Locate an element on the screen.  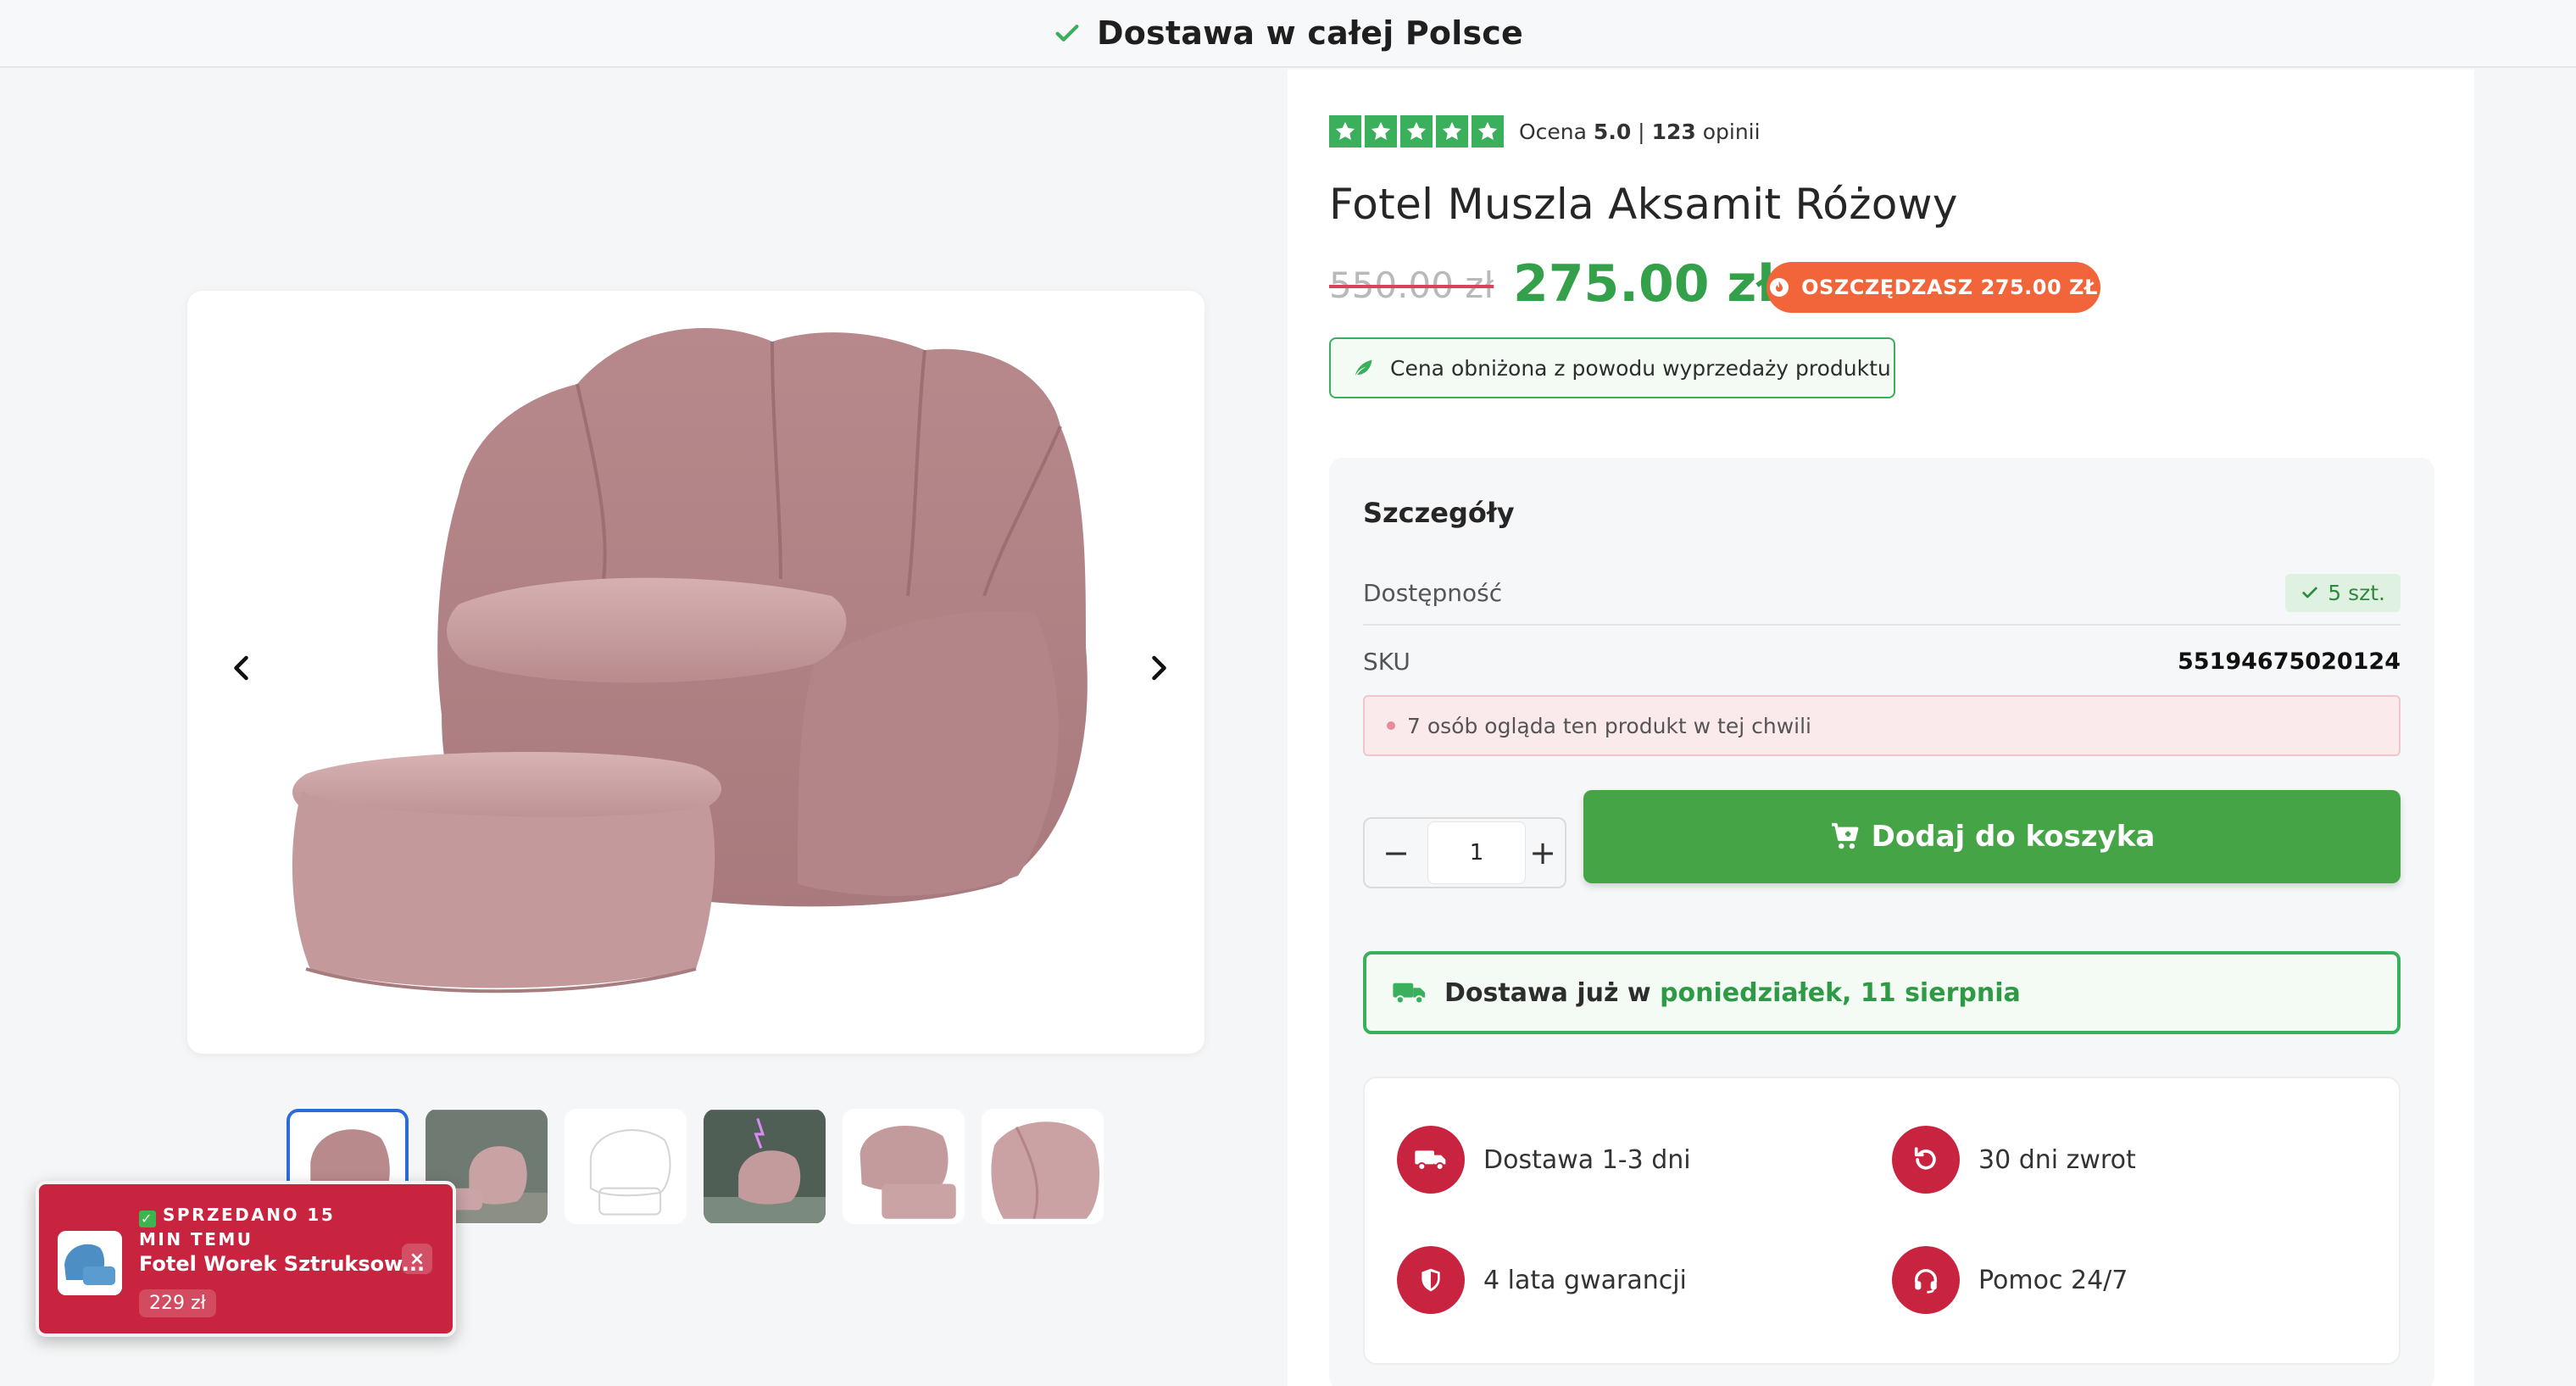
delivery-text: Dostawa już w poniedziałek, 11 sierpnia is located at coordinates (1732, 993).